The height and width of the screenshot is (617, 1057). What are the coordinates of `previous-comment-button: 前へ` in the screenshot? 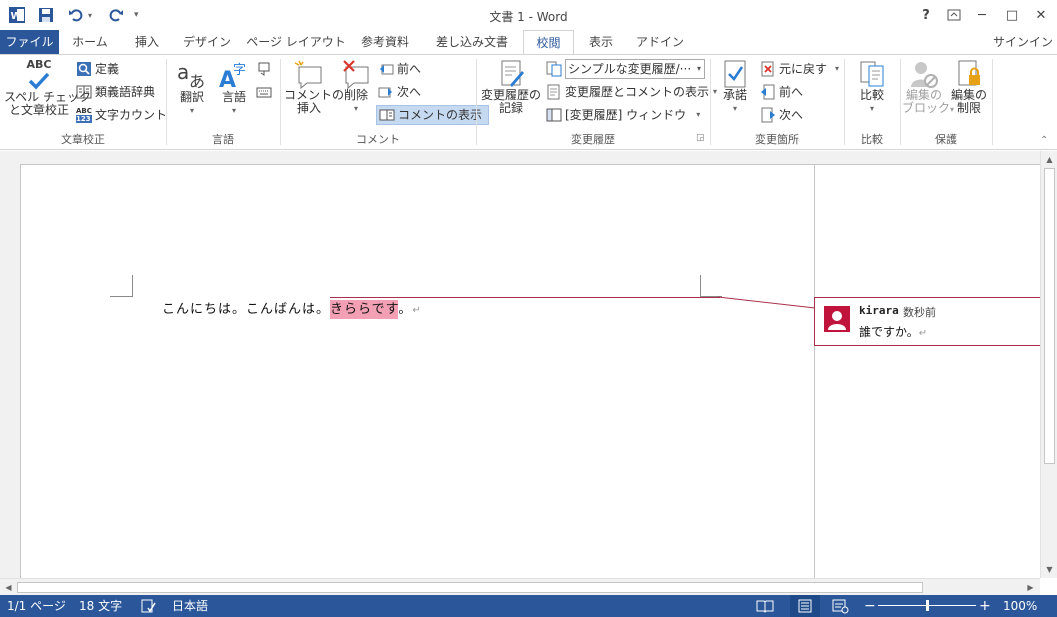 It's located at (399, 69).